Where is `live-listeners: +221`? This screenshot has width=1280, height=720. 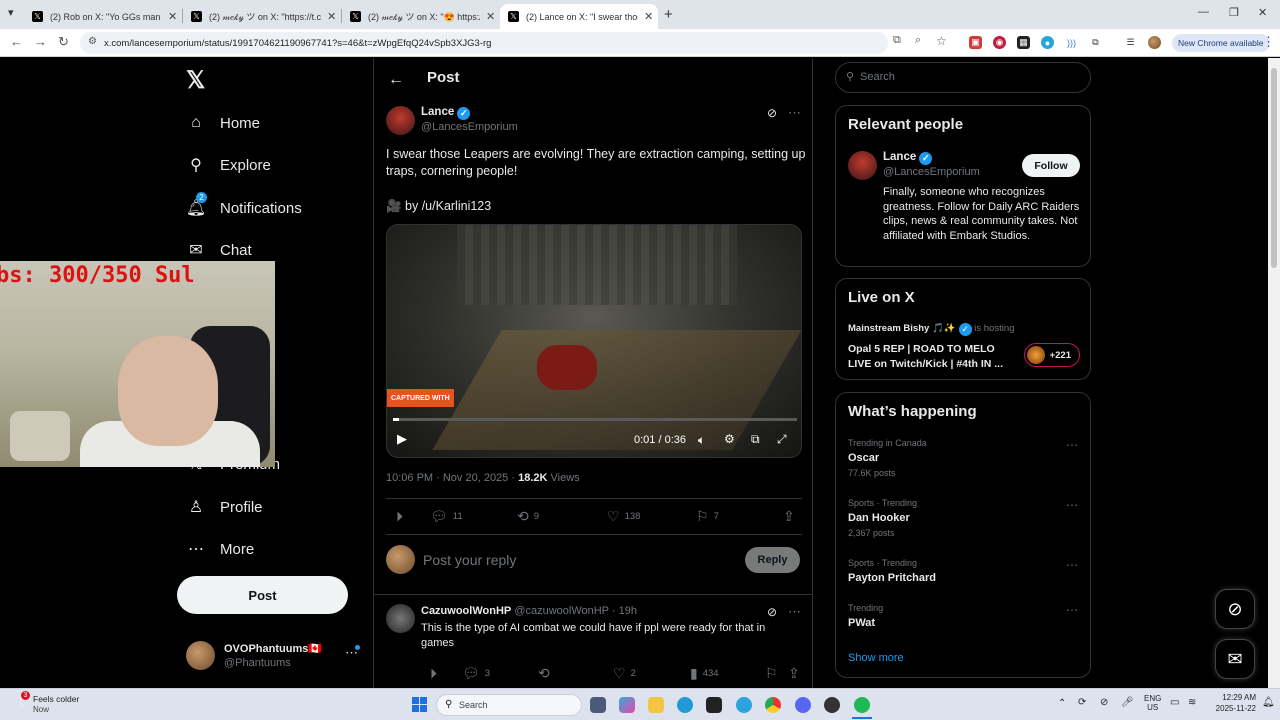 live-listeners: +221 is located at coordinates (1052, 355).